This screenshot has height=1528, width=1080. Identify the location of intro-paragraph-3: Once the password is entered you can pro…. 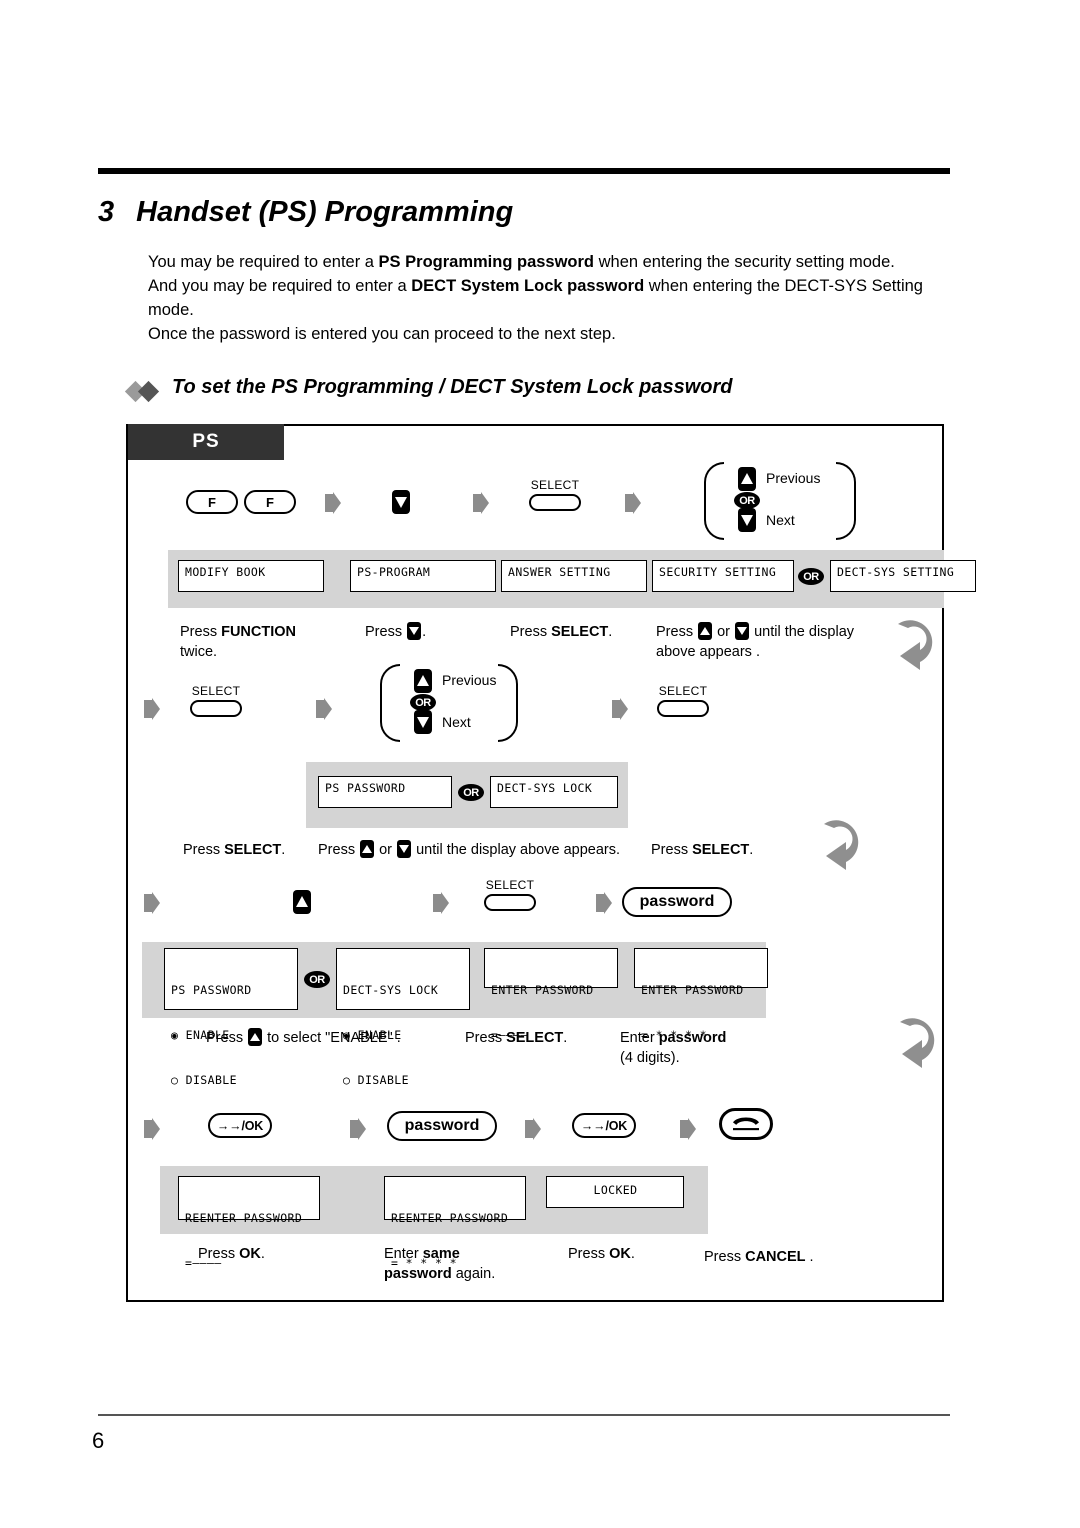
(382, 334).